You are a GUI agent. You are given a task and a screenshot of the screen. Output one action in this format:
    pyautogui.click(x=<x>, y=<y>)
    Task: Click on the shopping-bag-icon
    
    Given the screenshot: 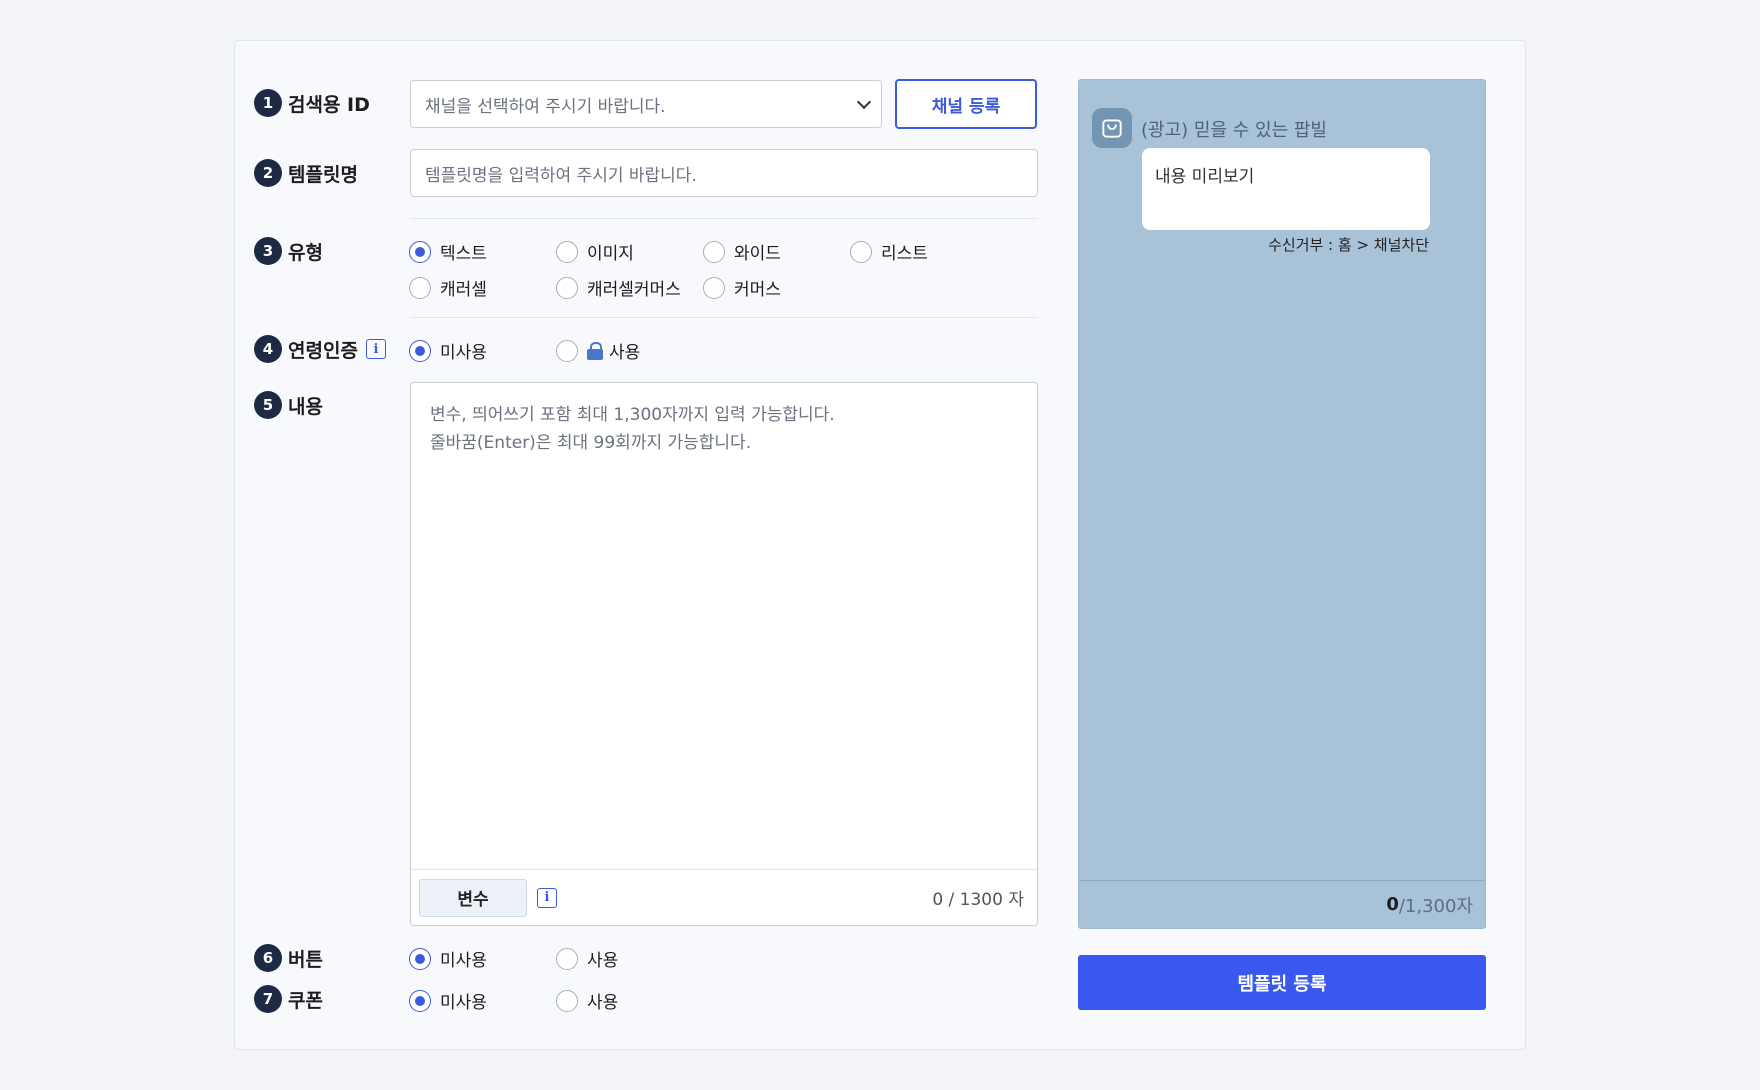 What is the action you would take?
    pyautogui.click(x=1112, y=128)
    